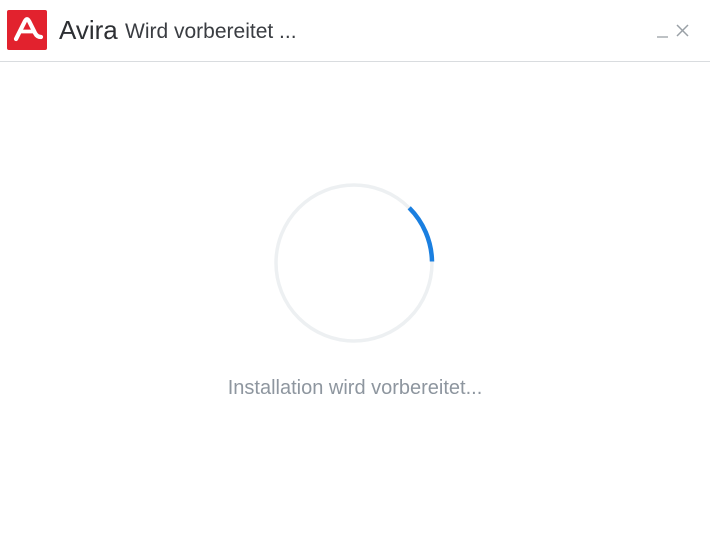 The image size is (710, 552). I want to click on avira-logo-icon, so click(27, 30).